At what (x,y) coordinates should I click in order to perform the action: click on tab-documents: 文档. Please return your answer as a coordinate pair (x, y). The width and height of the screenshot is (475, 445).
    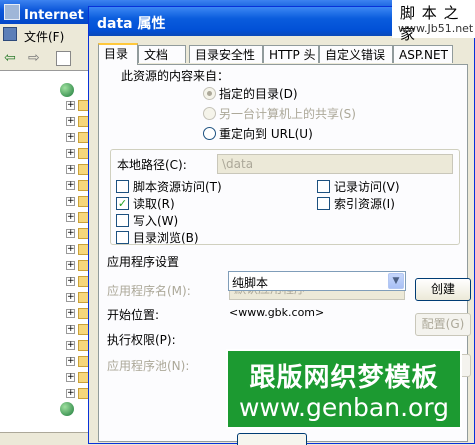
    Looking at the image, I should click on (162, 54).